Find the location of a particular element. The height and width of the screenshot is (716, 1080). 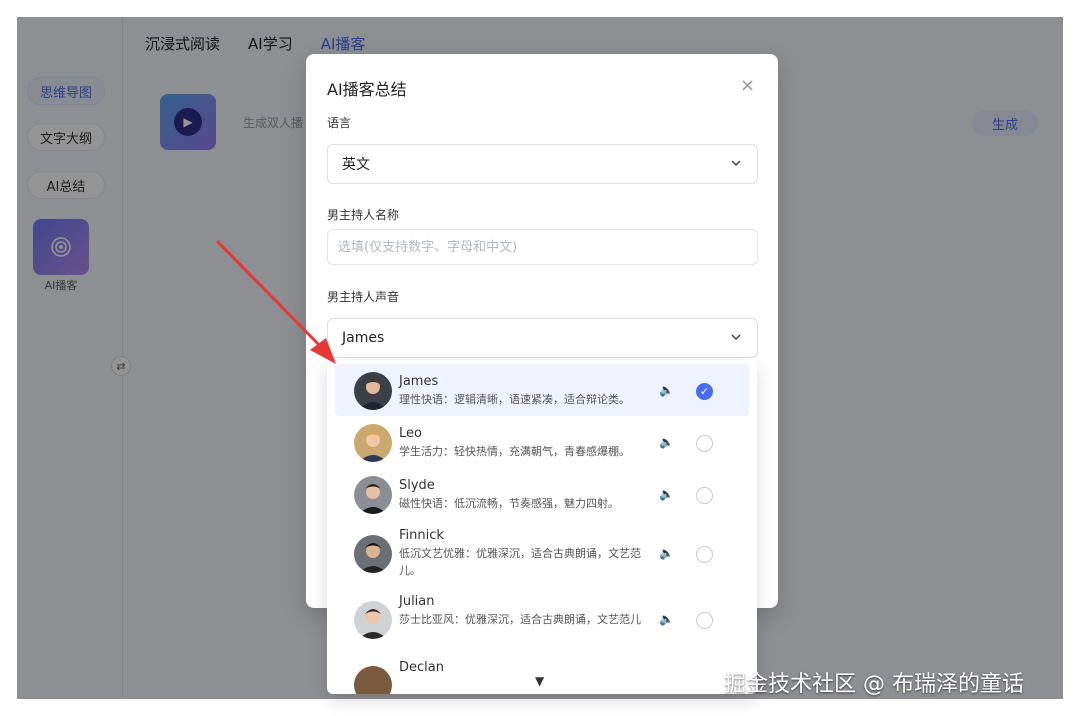

voice-description: 学生活力：轻快热情，充满朝气，青春感爆棚。 is located at coordinates (514, 451).